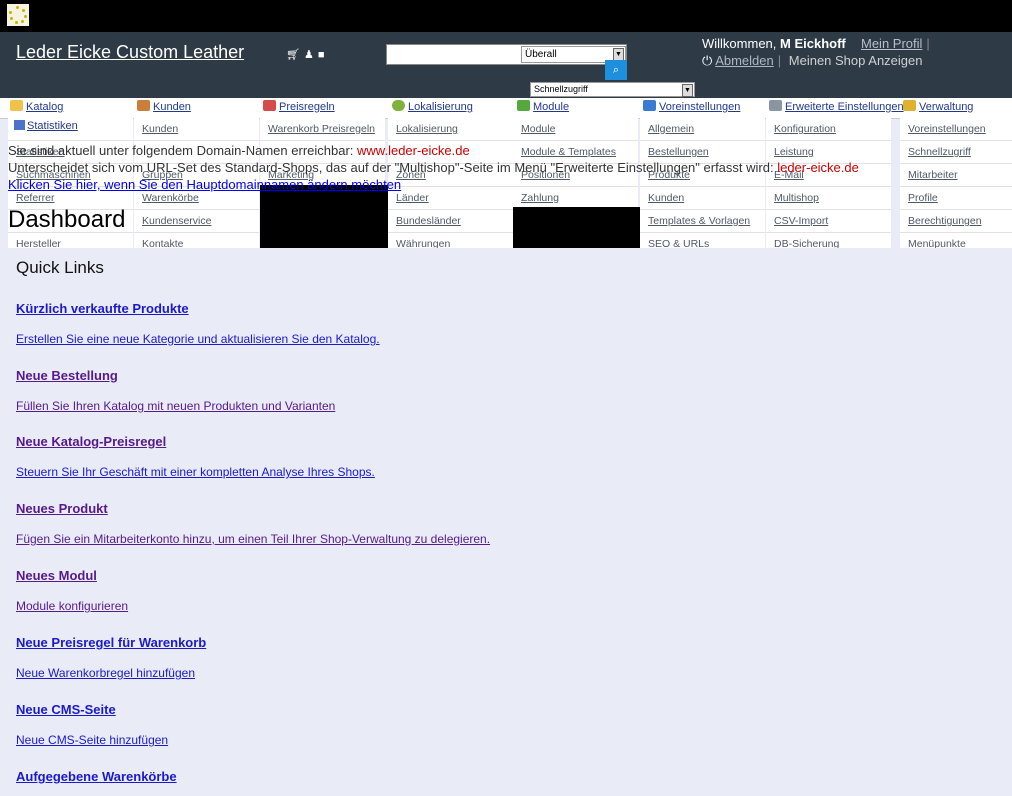 This screenshot has height=796, width=1012. I want to click on statistics-menu-item: Statistiken, so click(46, 126).